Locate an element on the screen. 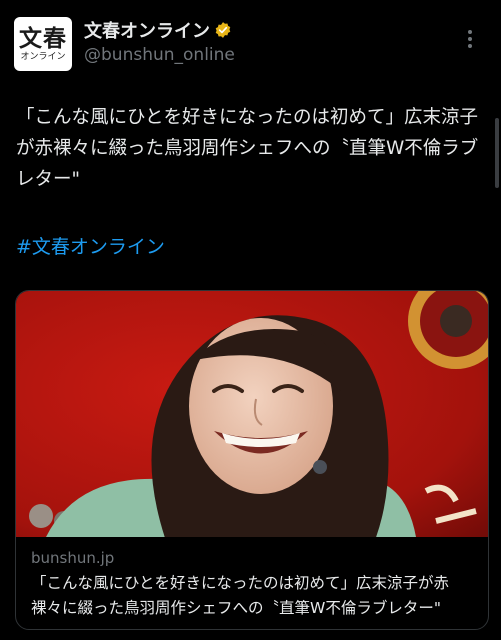 The width and height of the screenshot is (501, 640). card-domain: bunshun.jp is located at coordinates (73, 558).